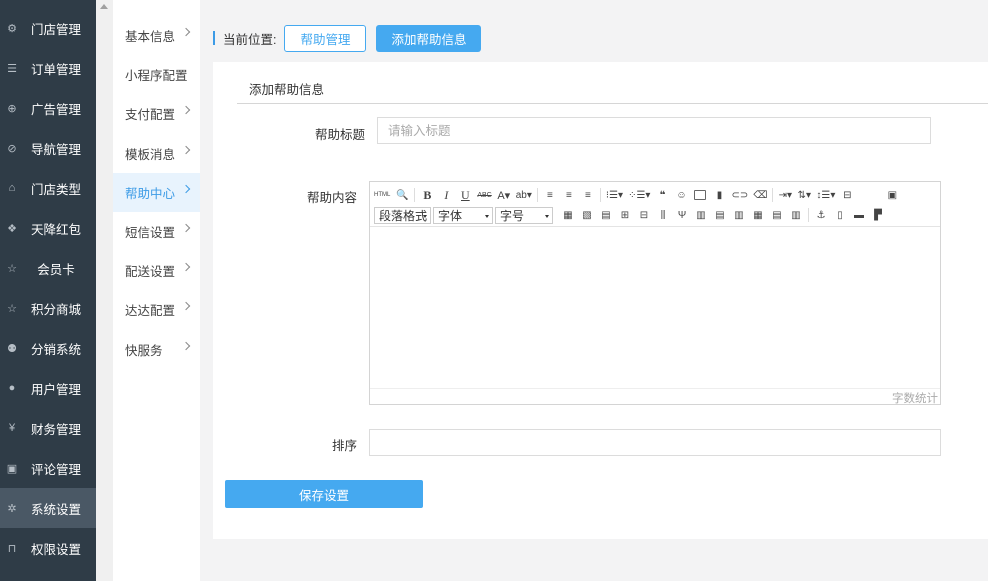 The height and width of the screenshot is (581, 988). What do you see at coordinates (48, 68) in the screenshot?
I see `sidebar-item-order-management: ☰ 订单管理` at bounding box center [48, 68].